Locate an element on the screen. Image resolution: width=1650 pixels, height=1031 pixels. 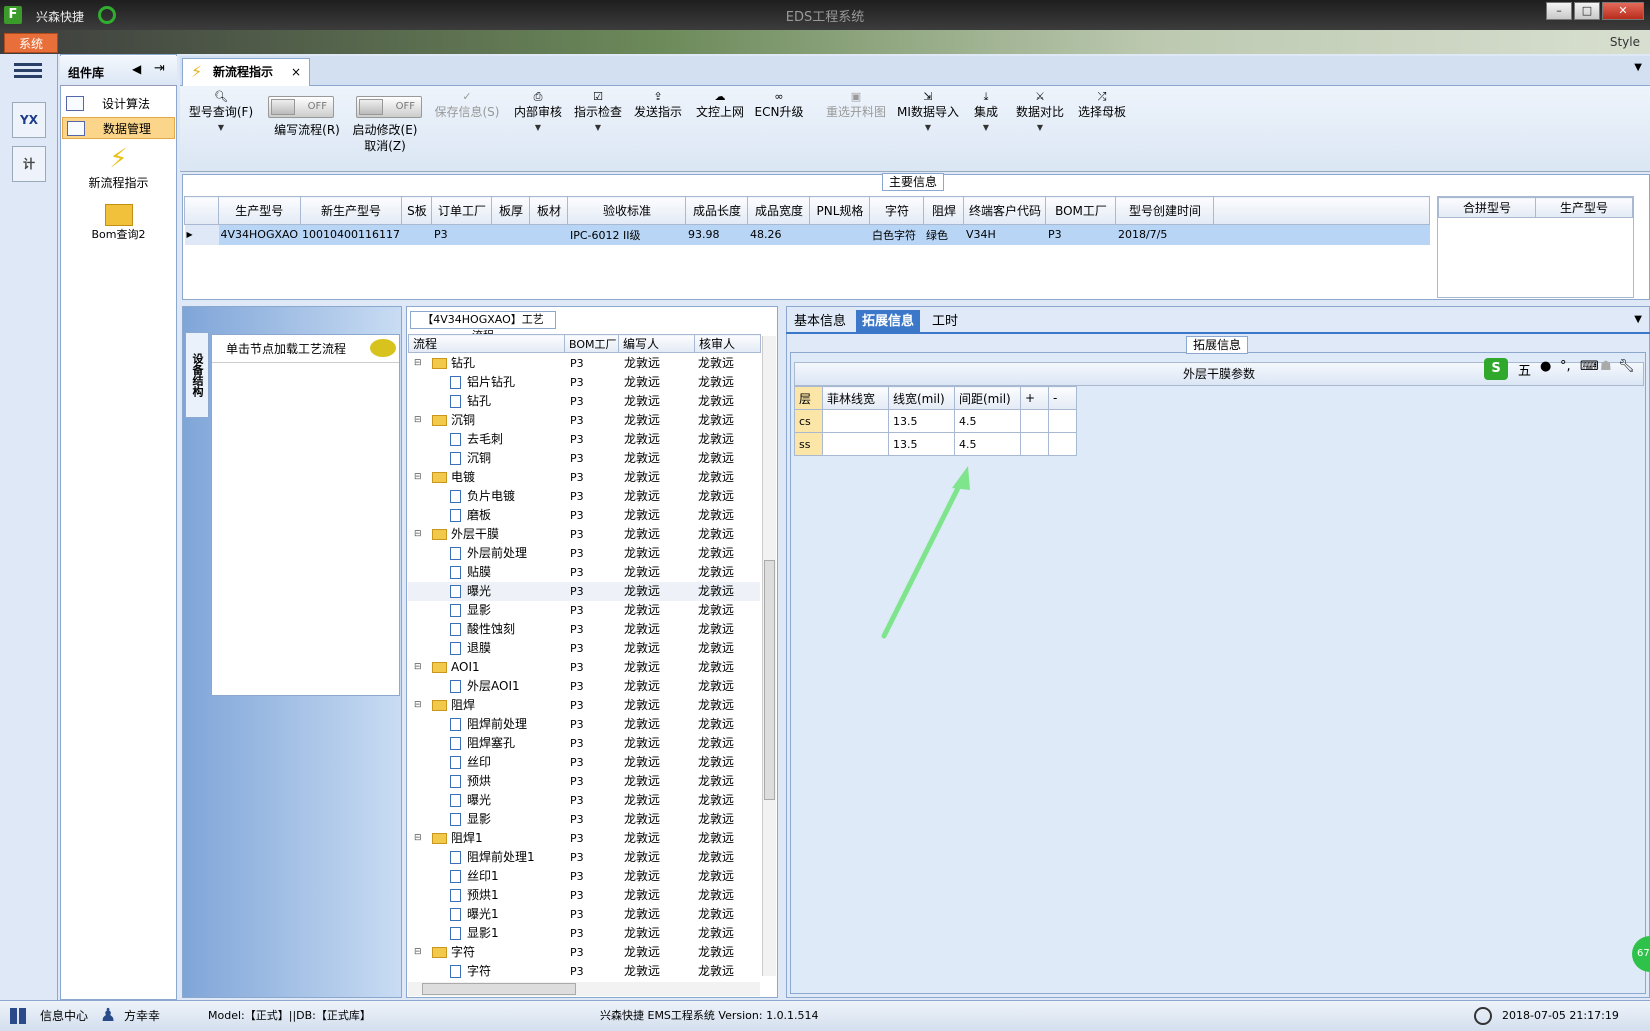
param-cell: 4.5 is located at coordinates (987, 421).